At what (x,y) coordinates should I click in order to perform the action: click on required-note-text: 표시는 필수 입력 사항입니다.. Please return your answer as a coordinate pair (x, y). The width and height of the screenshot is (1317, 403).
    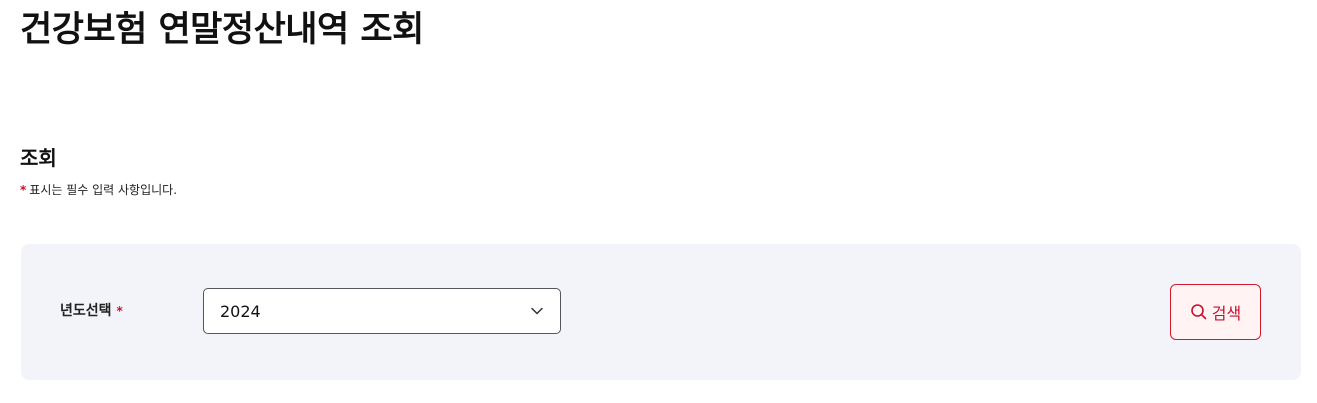
    Looking at the image, I should click on (103, 190).